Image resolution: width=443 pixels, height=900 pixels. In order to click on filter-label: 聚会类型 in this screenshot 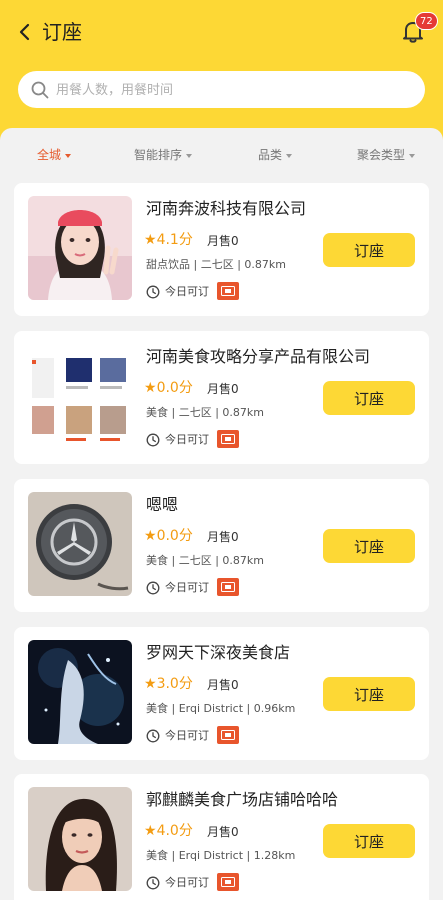, I will do `click(381, 155)`.